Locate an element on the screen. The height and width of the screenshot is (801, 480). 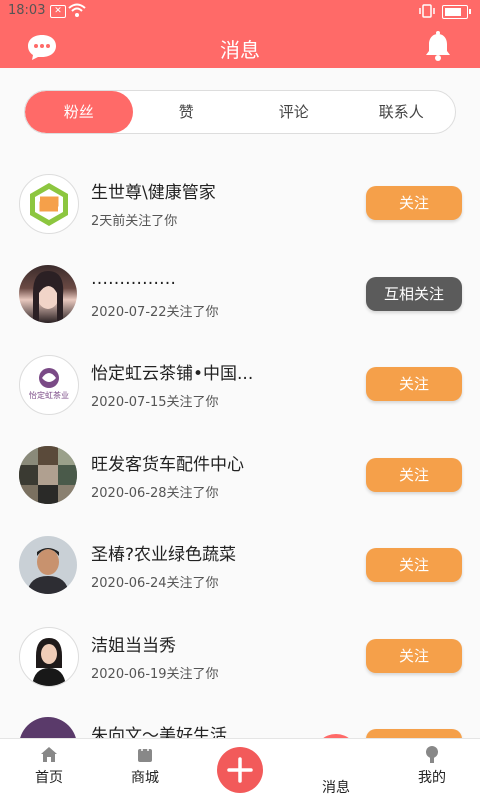
nav-home-label: 首页 is located at coordinates (49, 778).